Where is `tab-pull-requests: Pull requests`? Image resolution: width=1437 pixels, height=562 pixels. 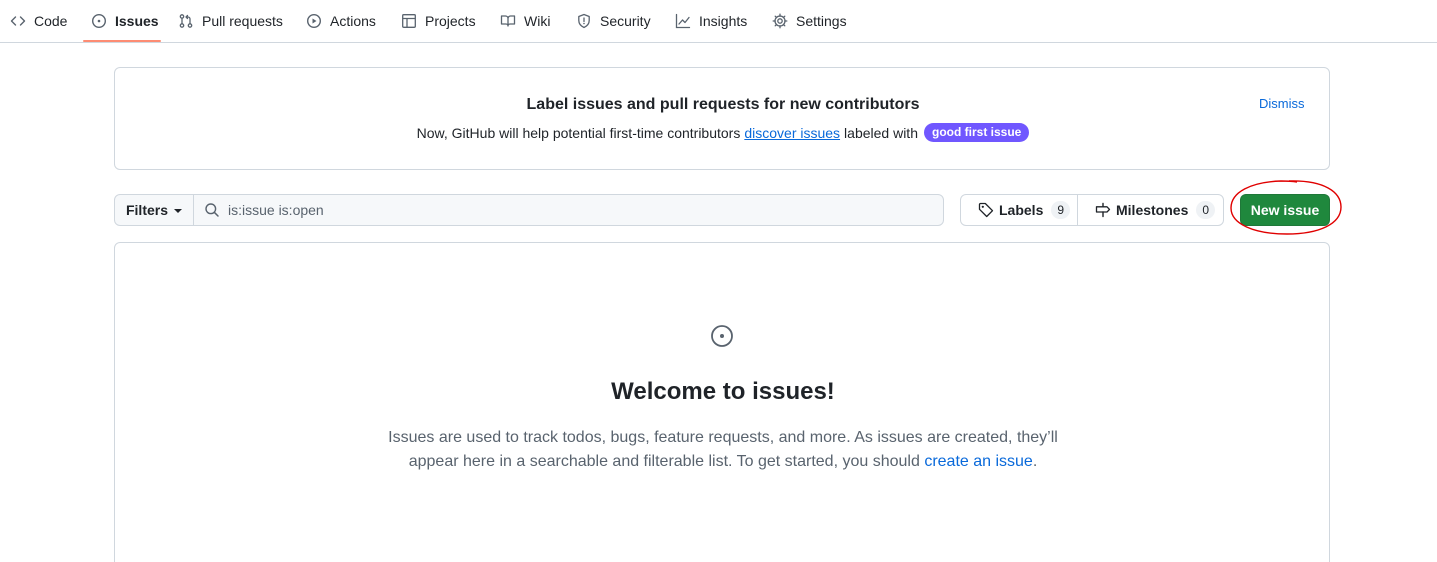 tab-pull-requests: Pull requests is located at coordinates (230, 21).